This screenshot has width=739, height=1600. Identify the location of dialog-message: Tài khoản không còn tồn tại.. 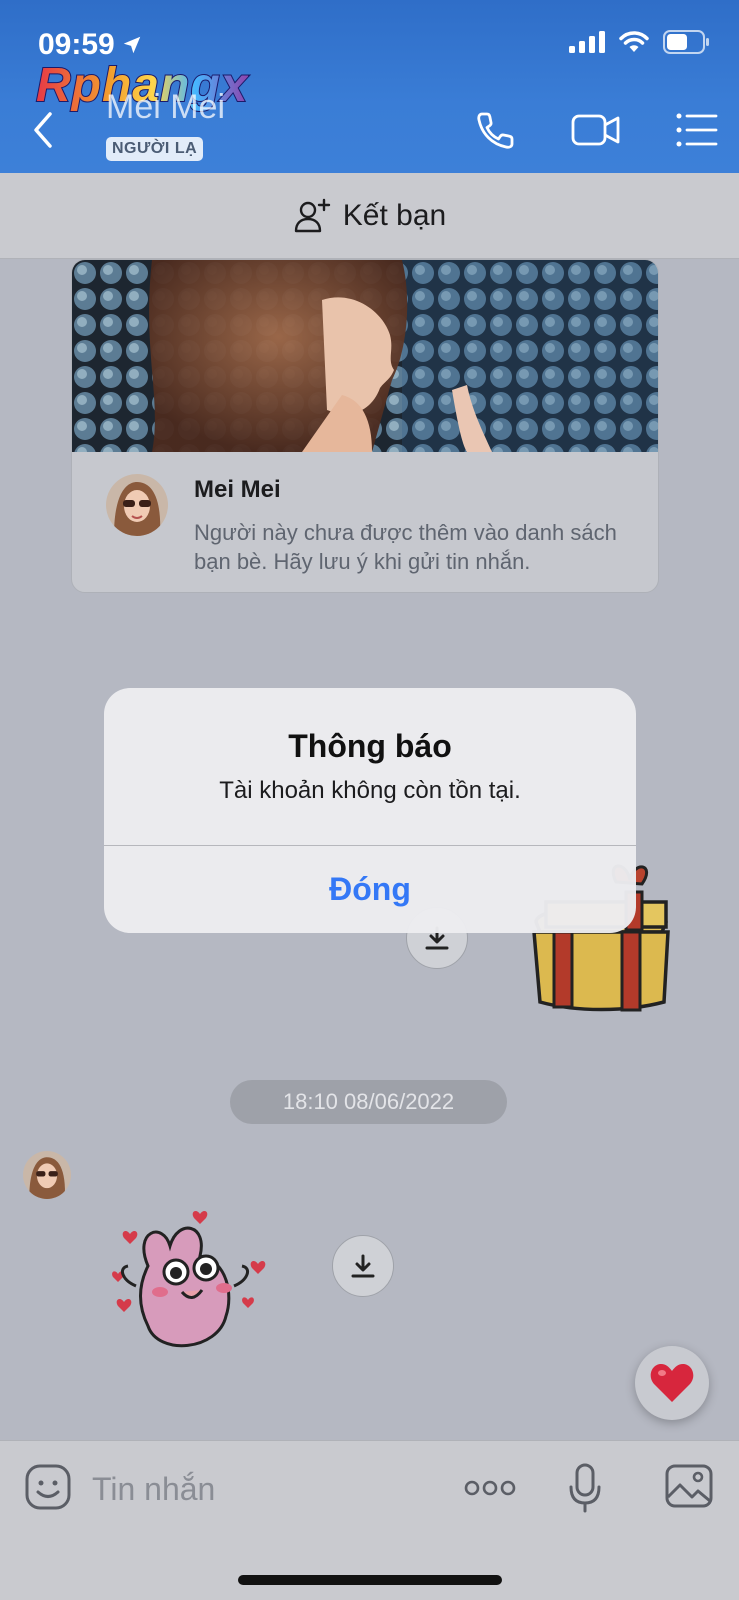
(370, 790).